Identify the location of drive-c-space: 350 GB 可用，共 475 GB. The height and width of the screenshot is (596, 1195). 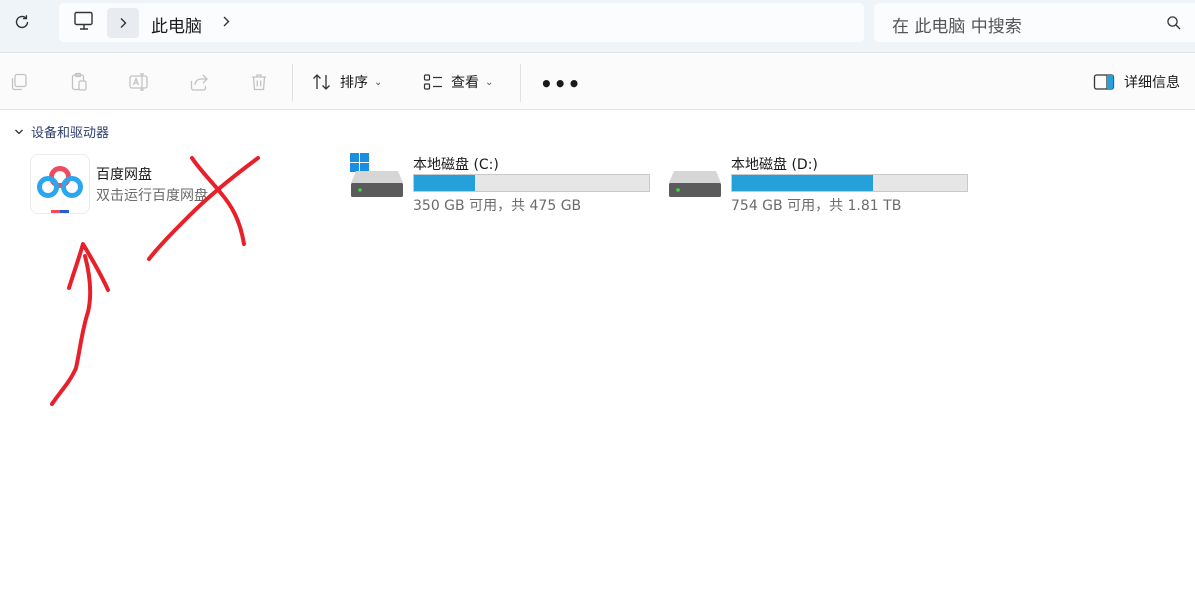
(497, 206).